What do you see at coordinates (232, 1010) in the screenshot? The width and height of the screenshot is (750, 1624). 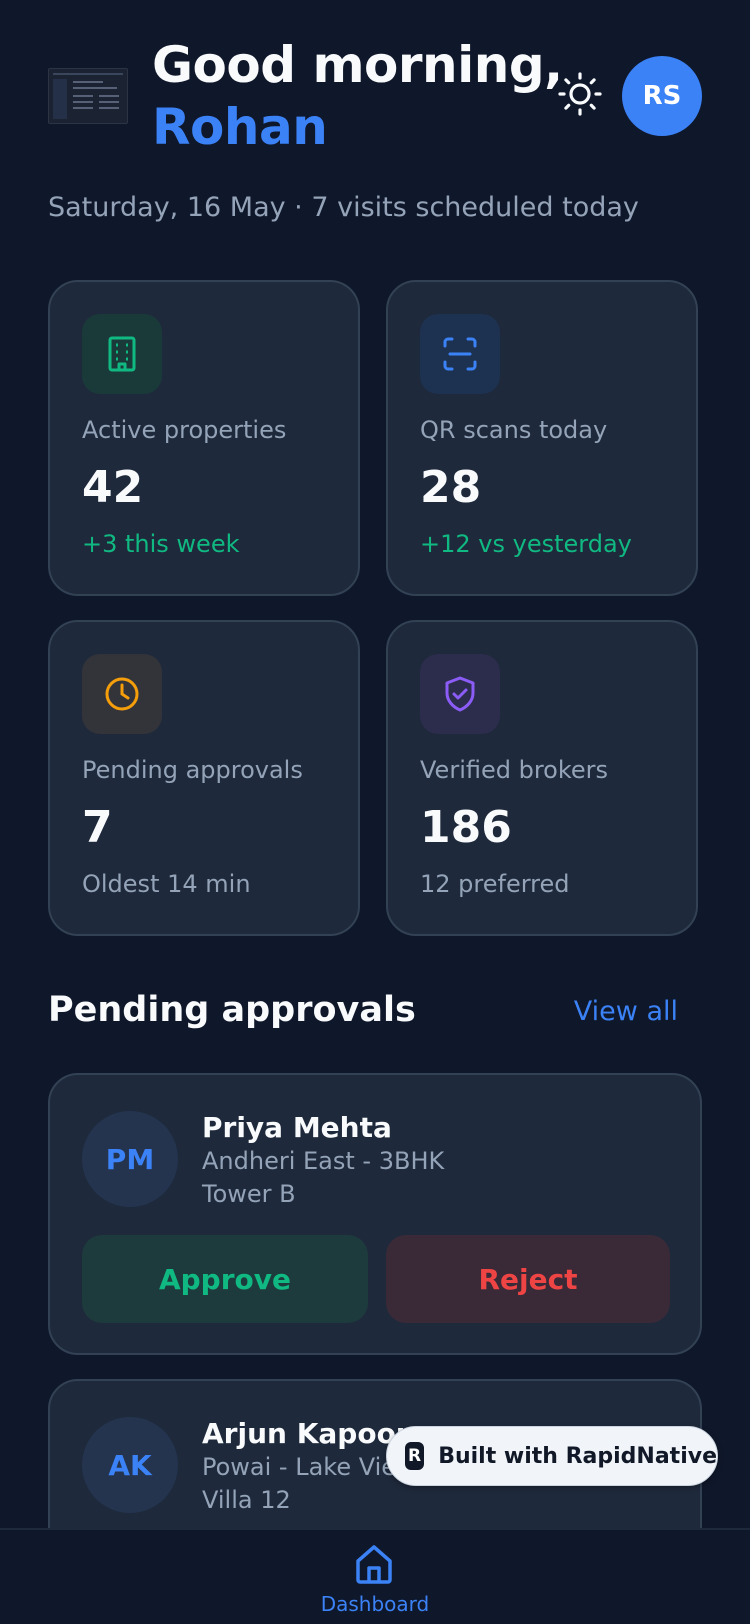 I see `section-title-pending-approvals: Pending approvals` at bounding box center [232, 1010].